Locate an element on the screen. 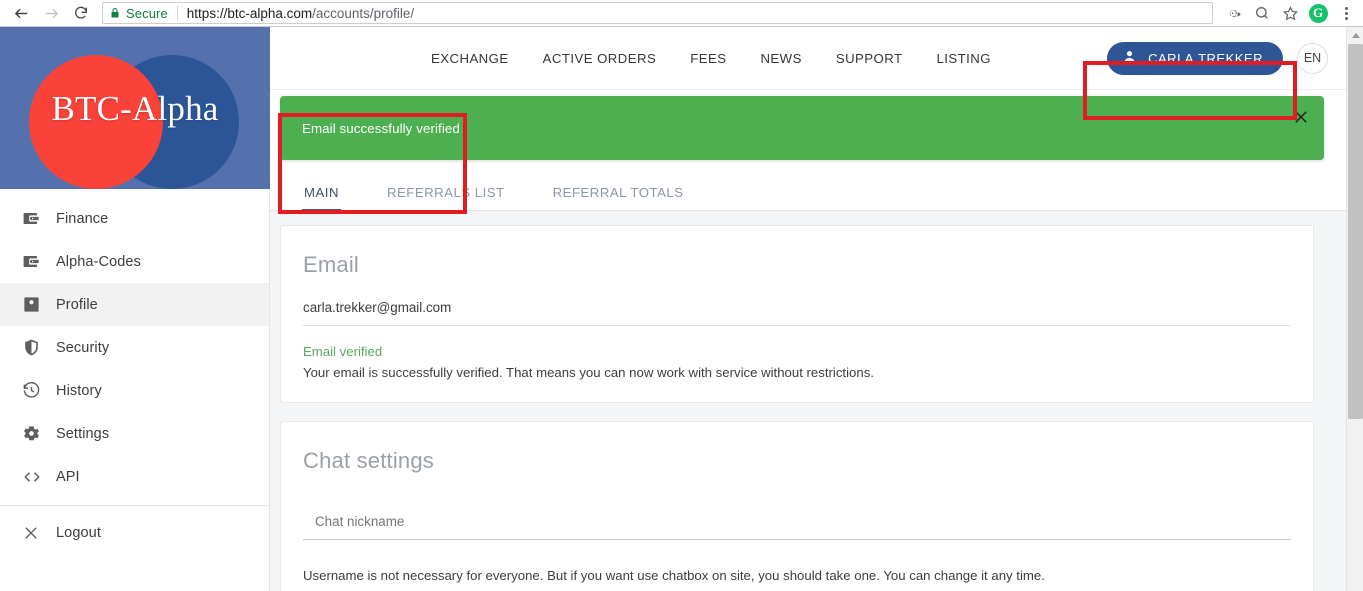  language-label: EN is located at coordinates (1312, 58).